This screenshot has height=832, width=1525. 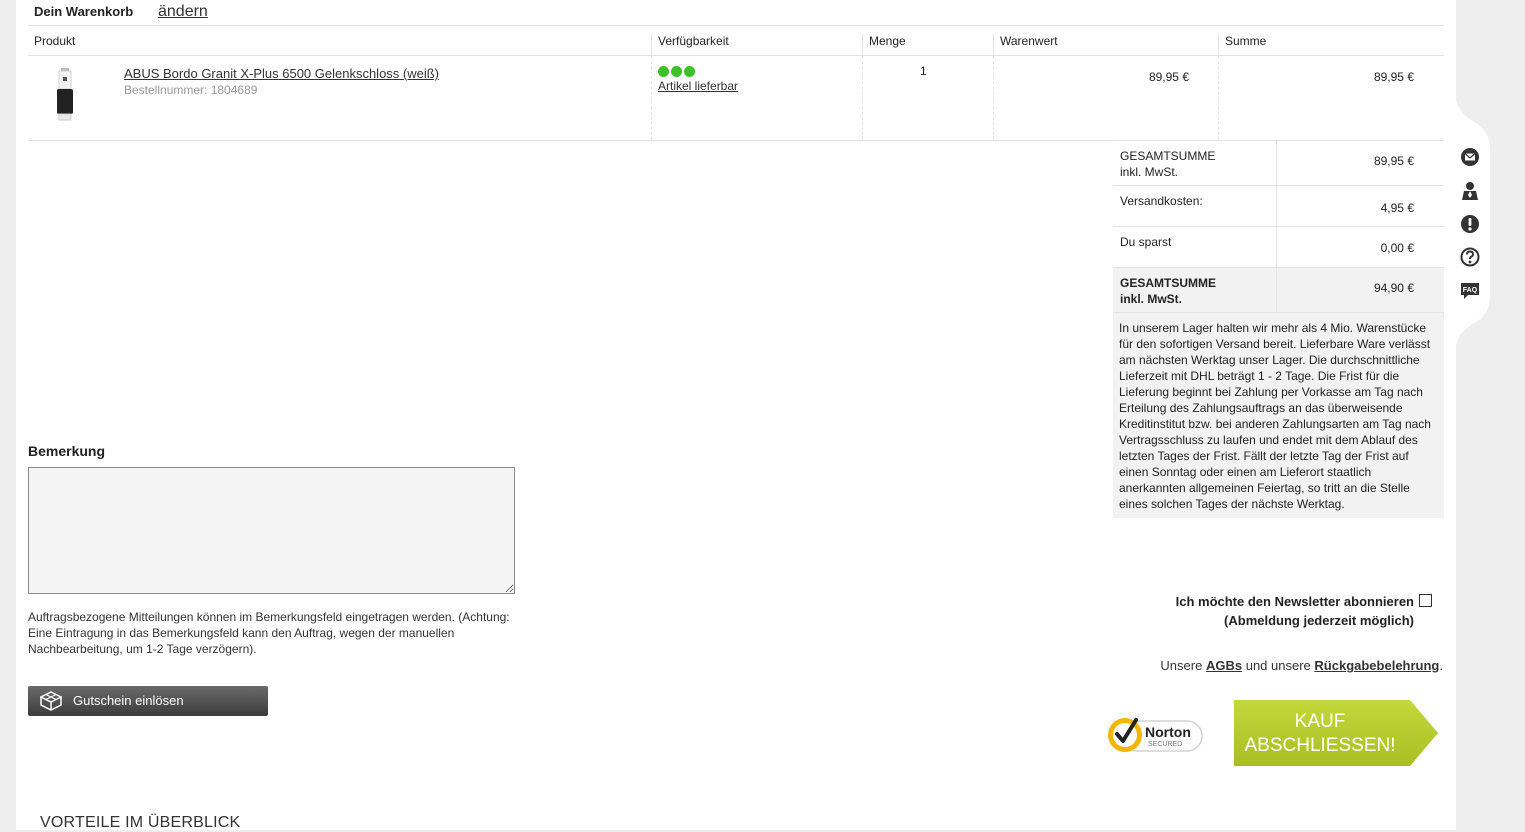 What do you see at coordinates (677, 73) in the screenshot?
I see `availability-indicator` at bounding box center [677, 73].